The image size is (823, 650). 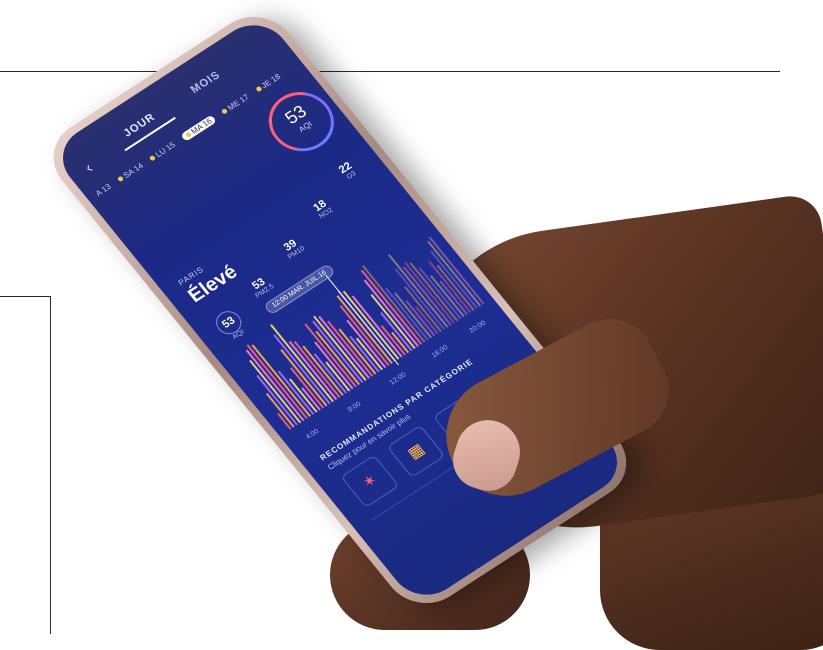 I want to click on day-label: ME 17, so click(x=238, y=102).